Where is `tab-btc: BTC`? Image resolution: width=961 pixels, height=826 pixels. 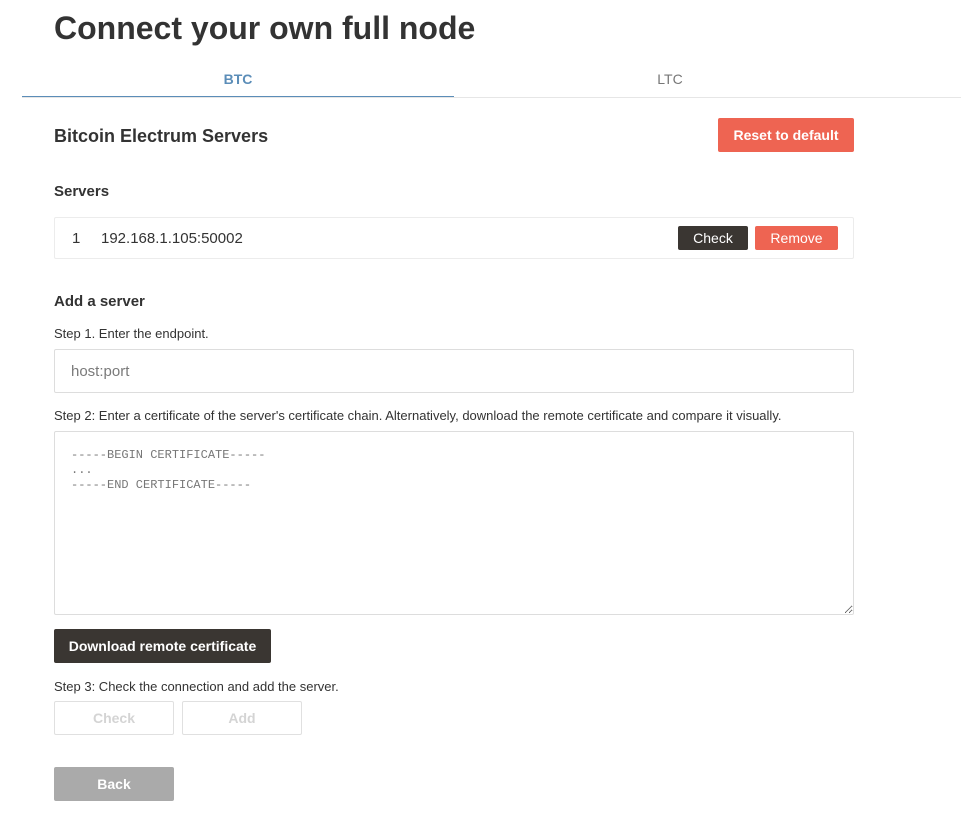 tab-btc: BTC is located at coordinates (238, 79).